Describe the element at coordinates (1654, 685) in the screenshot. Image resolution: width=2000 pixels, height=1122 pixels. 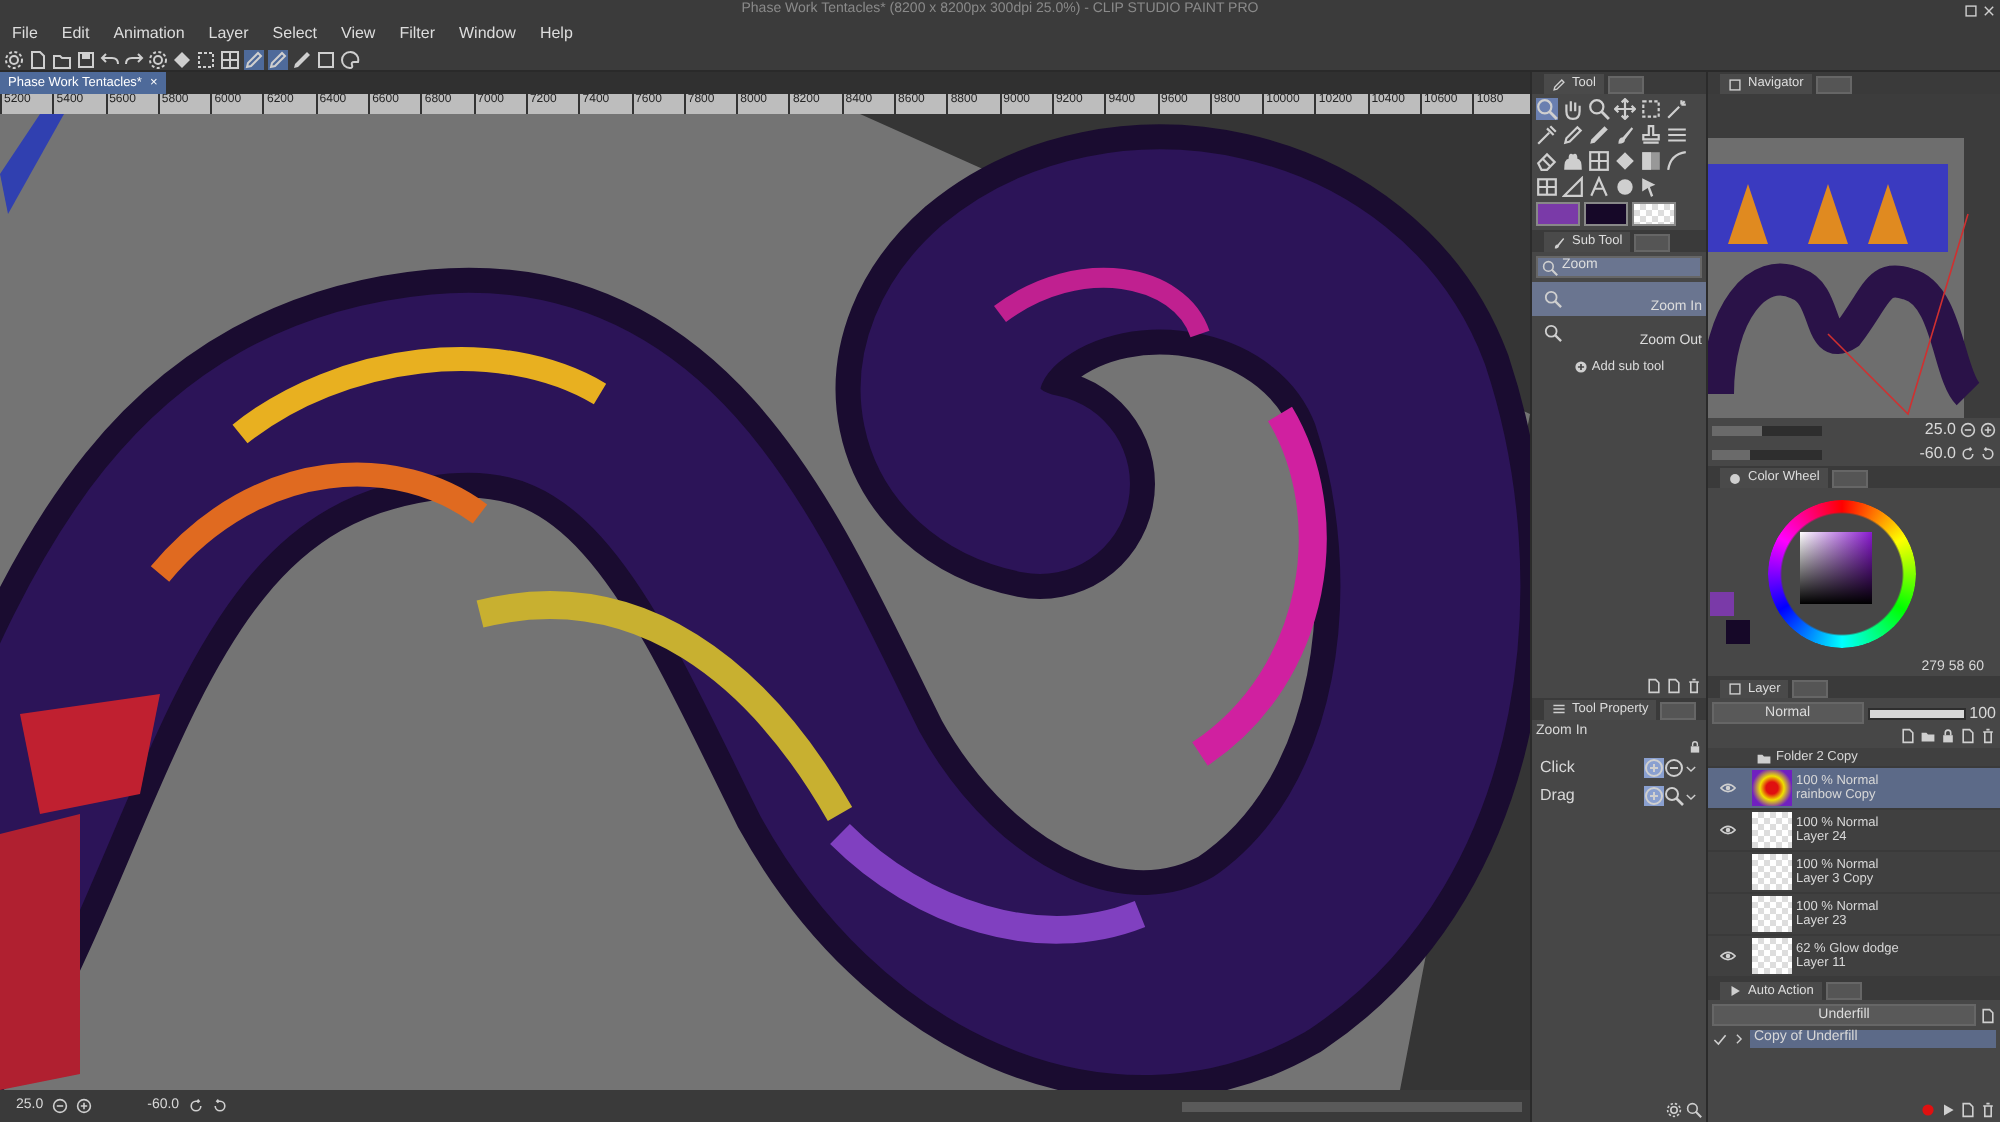
I see `layers-icon` at that location.